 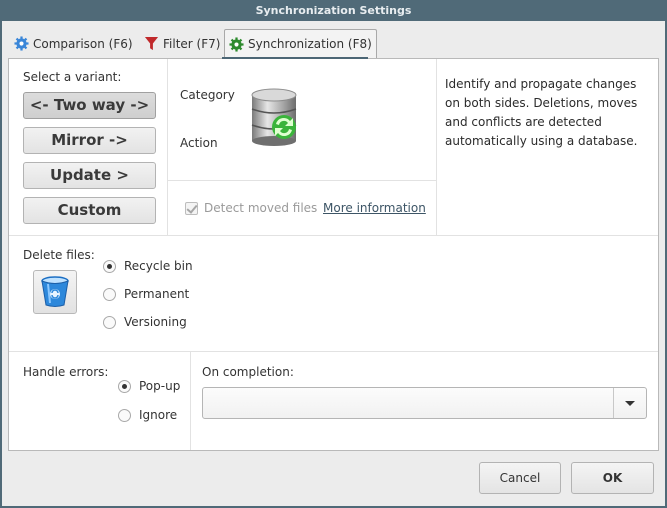 I want to click on dropdown-arrow-icon, so click(x=629, y=403).